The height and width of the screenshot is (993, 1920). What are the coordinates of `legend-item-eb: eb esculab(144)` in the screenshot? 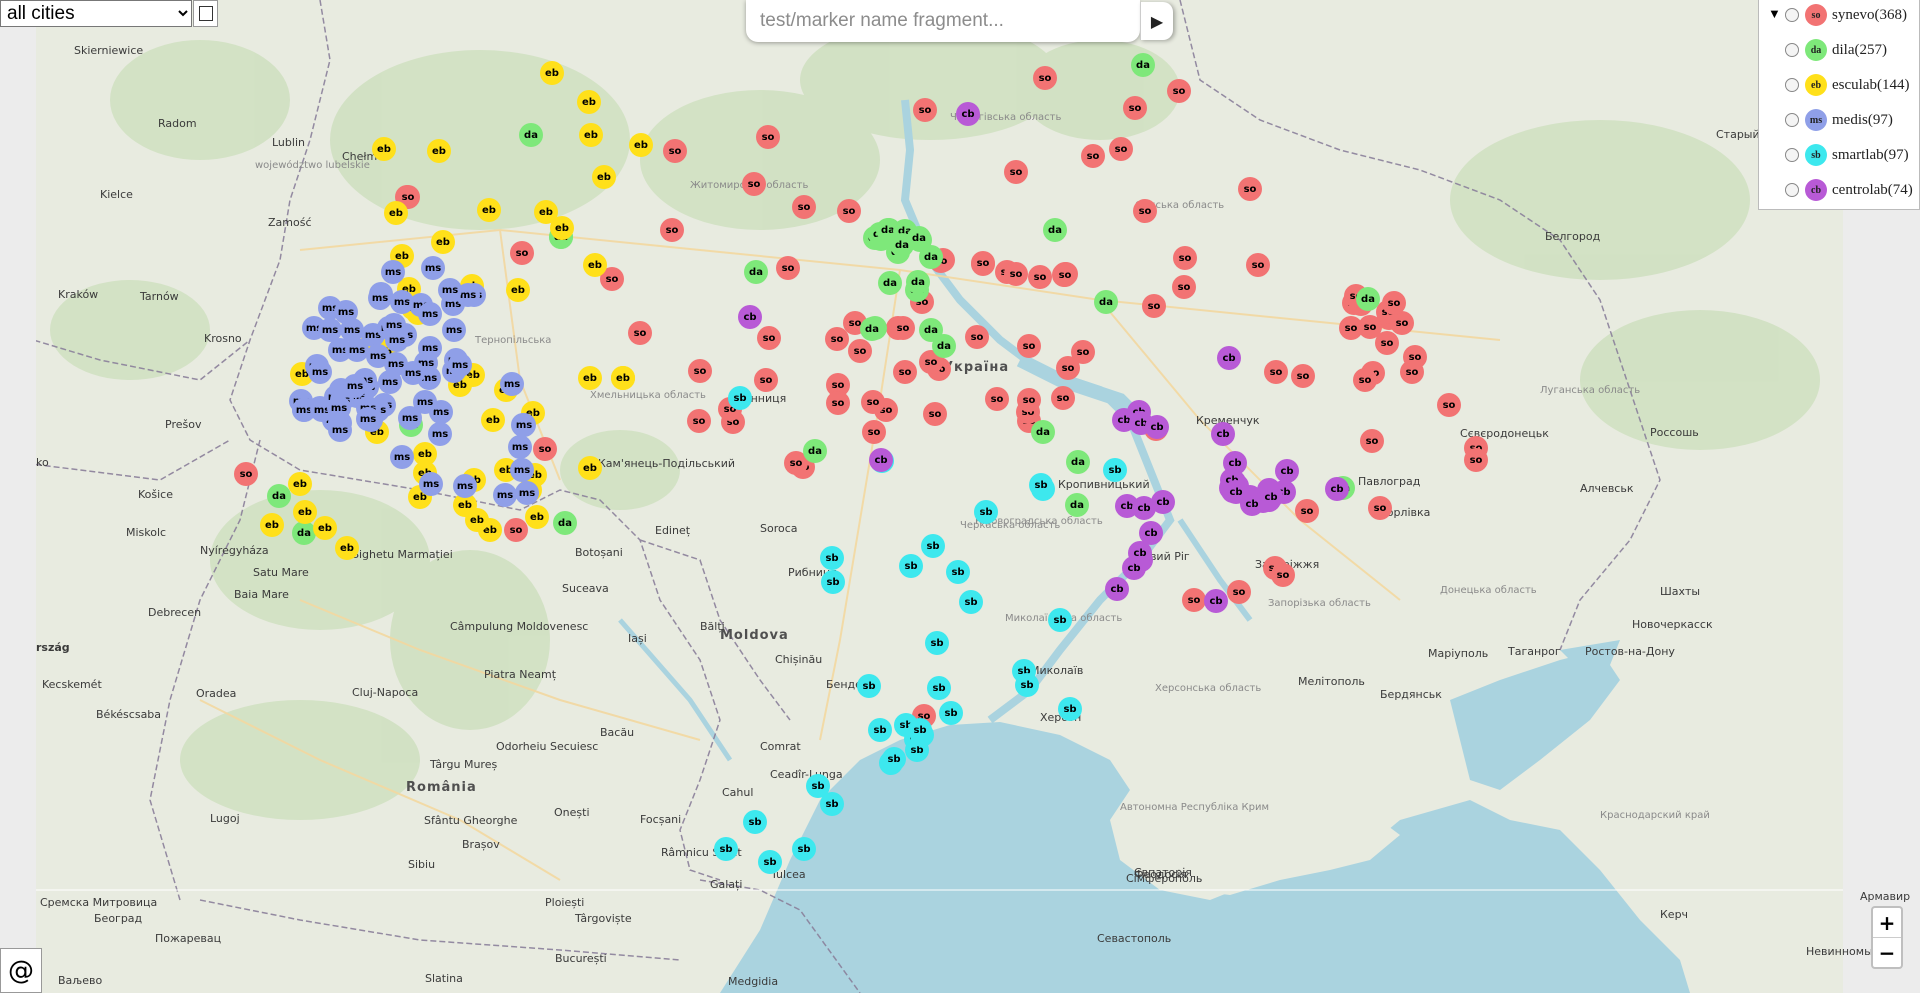 It's located at (1847, 85).